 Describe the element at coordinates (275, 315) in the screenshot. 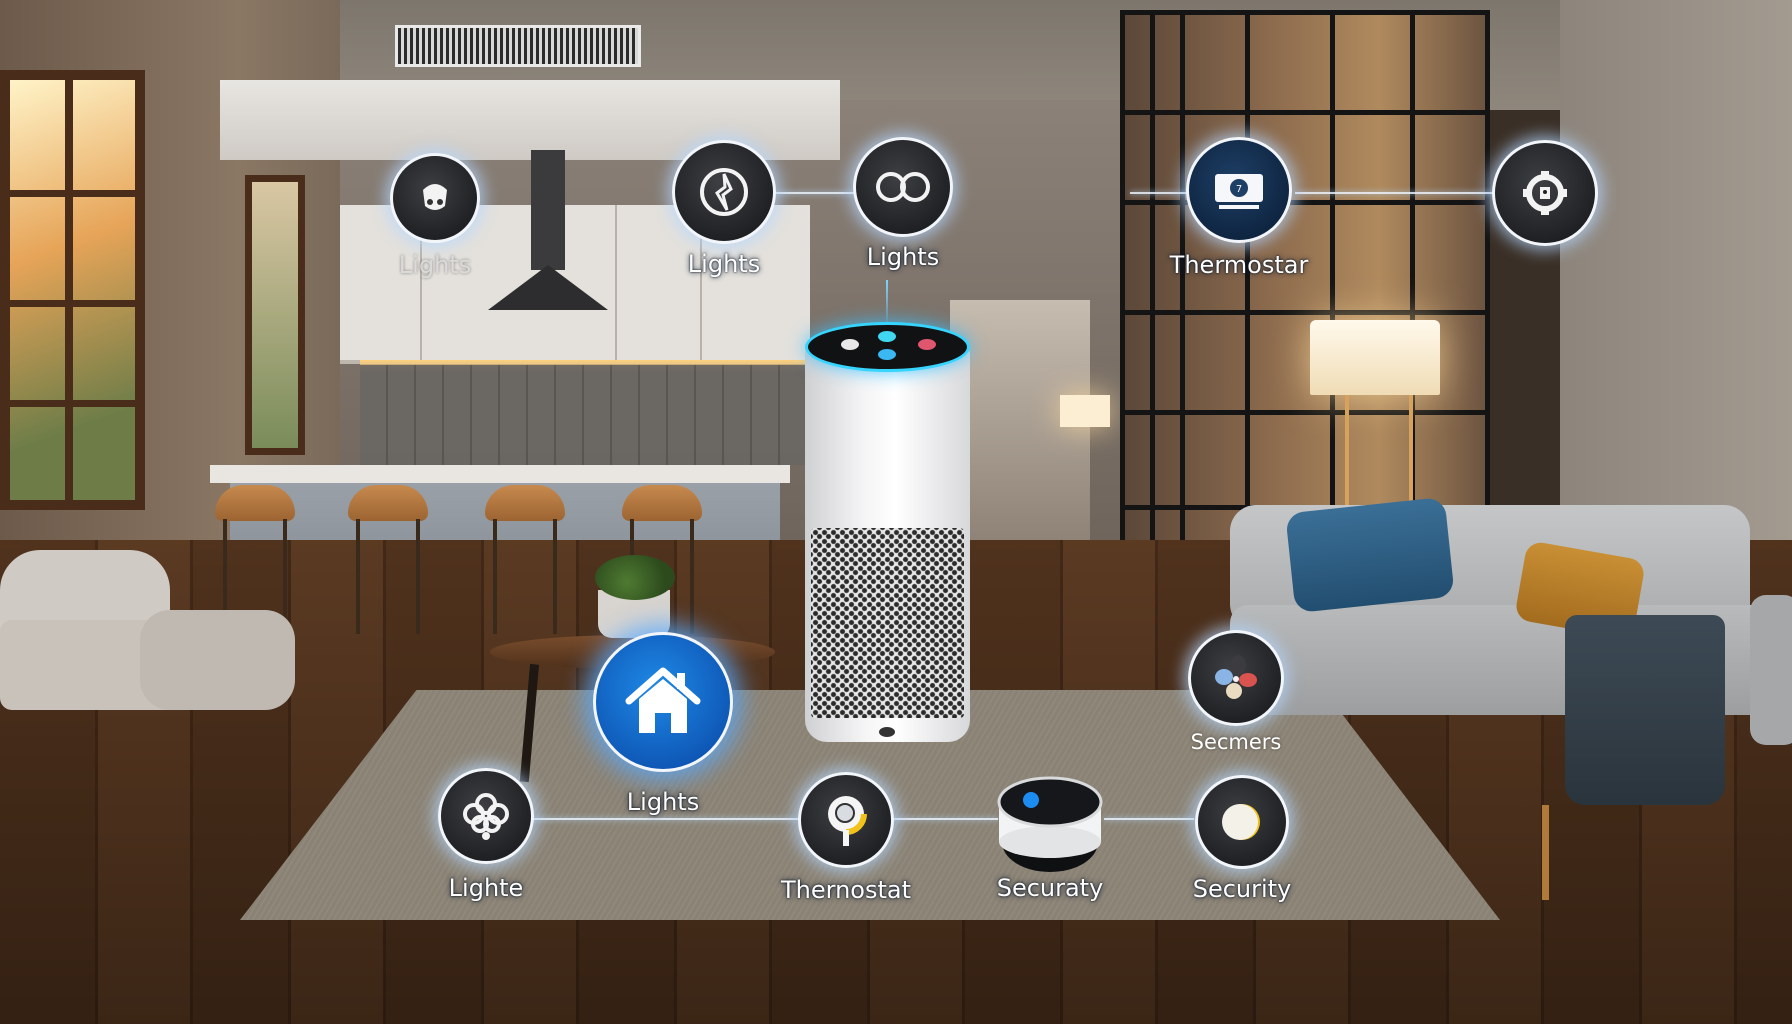

I see `side-window` at that location.